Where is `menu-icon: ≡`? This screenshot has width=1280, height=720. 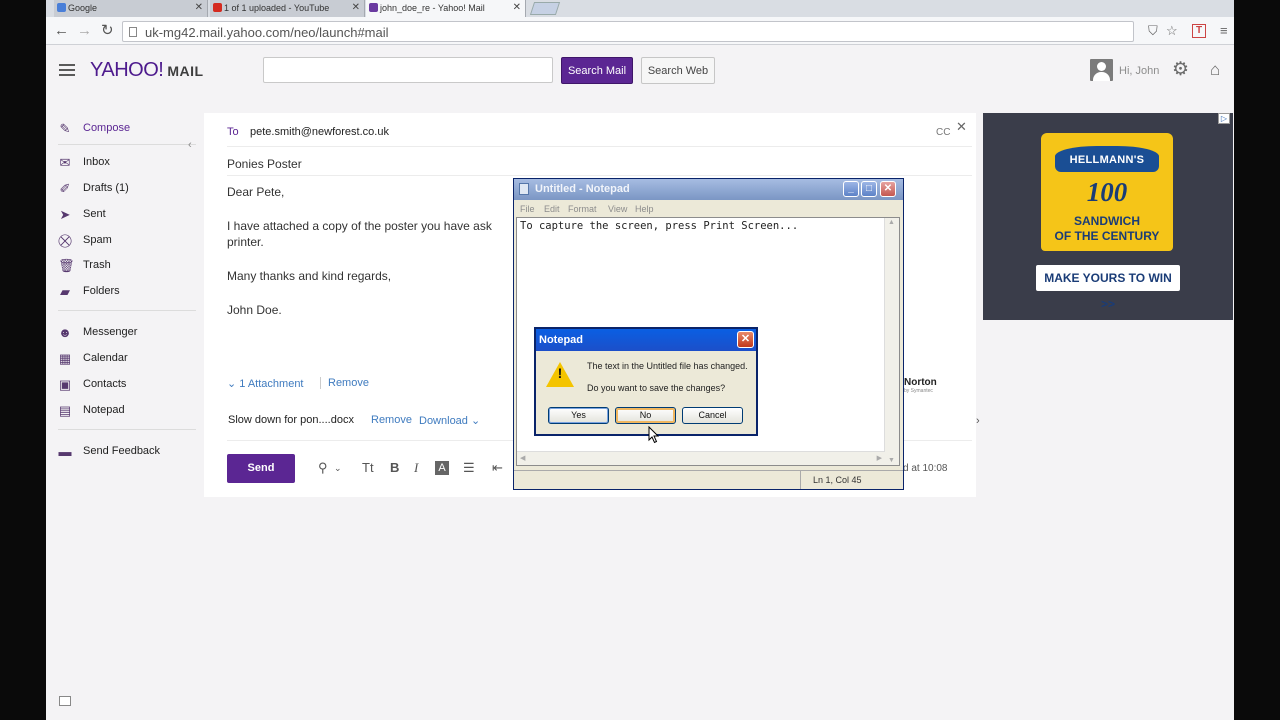
menu-icon: ≡ is located at coordinates (1224, 31).